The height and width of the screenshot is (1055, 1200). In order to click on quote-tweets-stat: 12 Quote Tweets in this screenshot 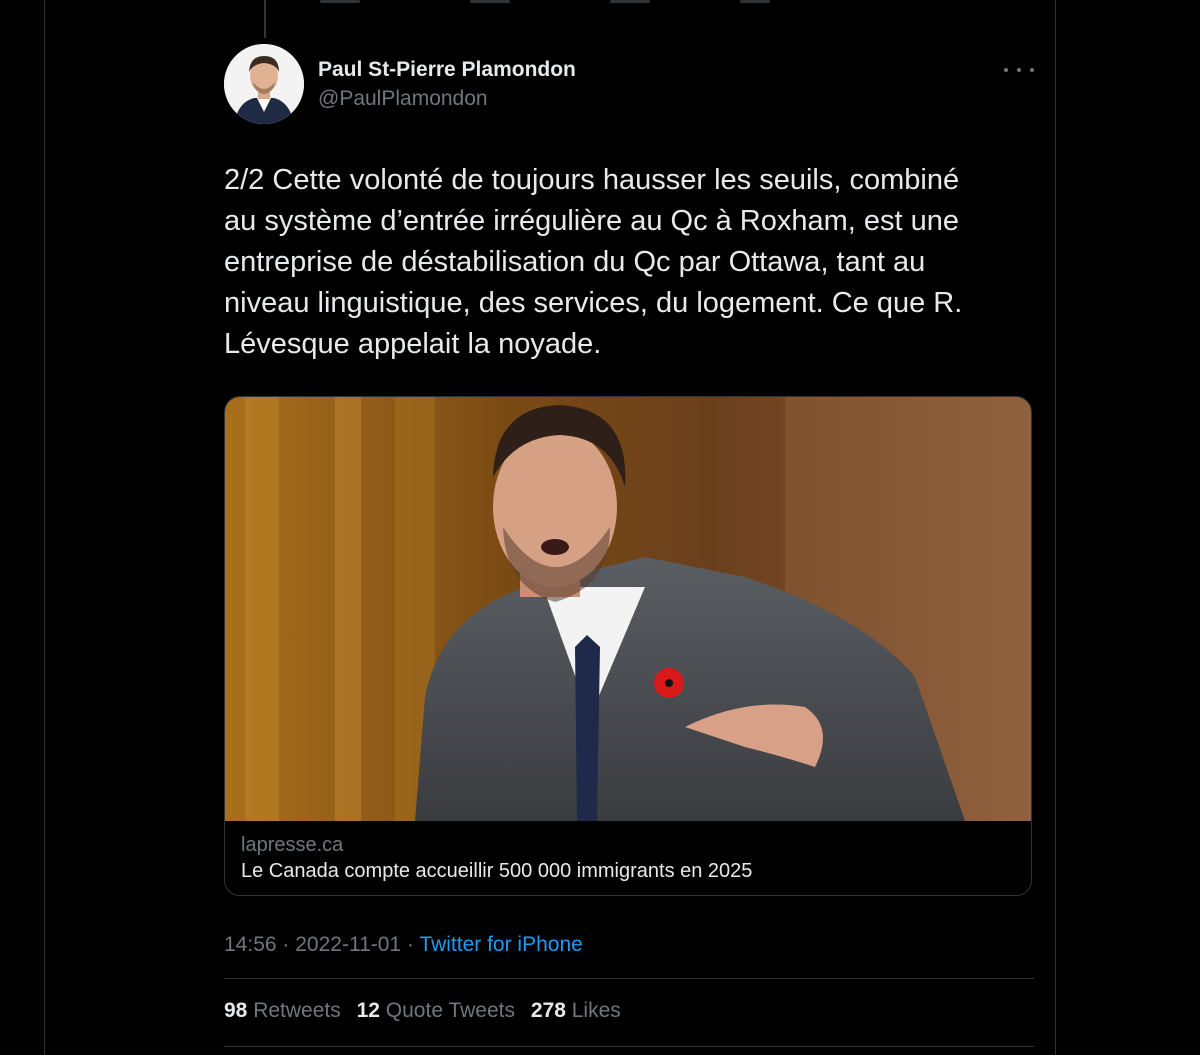, I will do `click(436, 1010)`.